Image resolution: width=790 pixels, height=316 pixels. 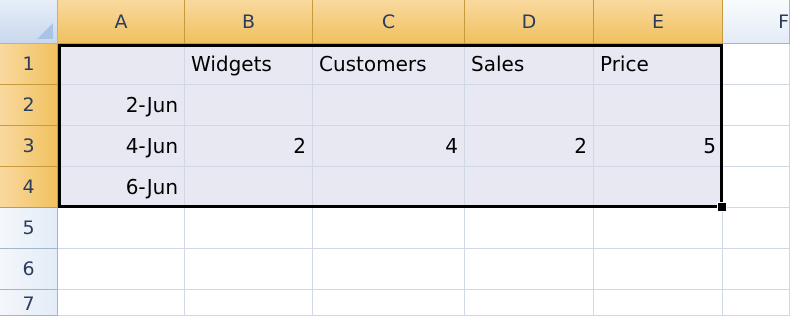 What do you see at coordinates (121, 269) in the screenshot?
I see `cell-a6` at bounding box center [121, 269].